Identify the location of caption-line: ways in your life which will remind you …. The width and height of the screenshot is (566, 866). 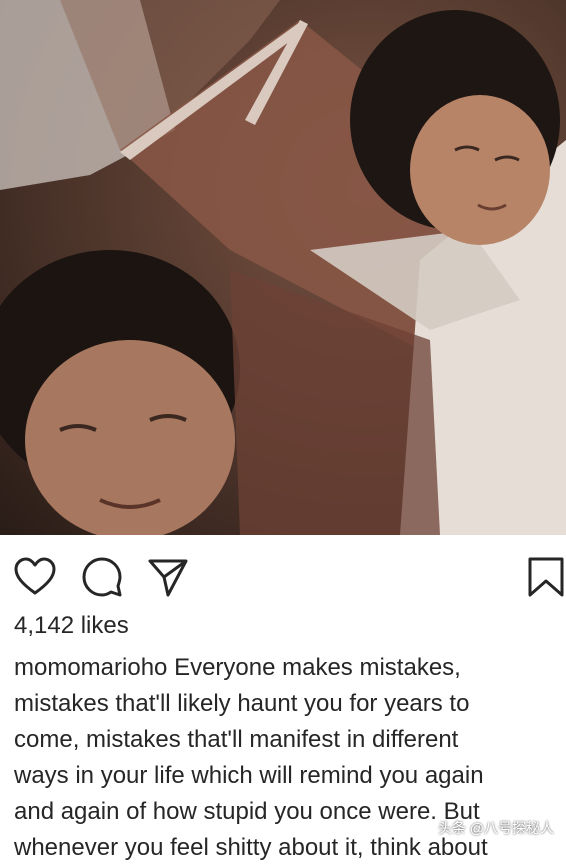
(249, 775).